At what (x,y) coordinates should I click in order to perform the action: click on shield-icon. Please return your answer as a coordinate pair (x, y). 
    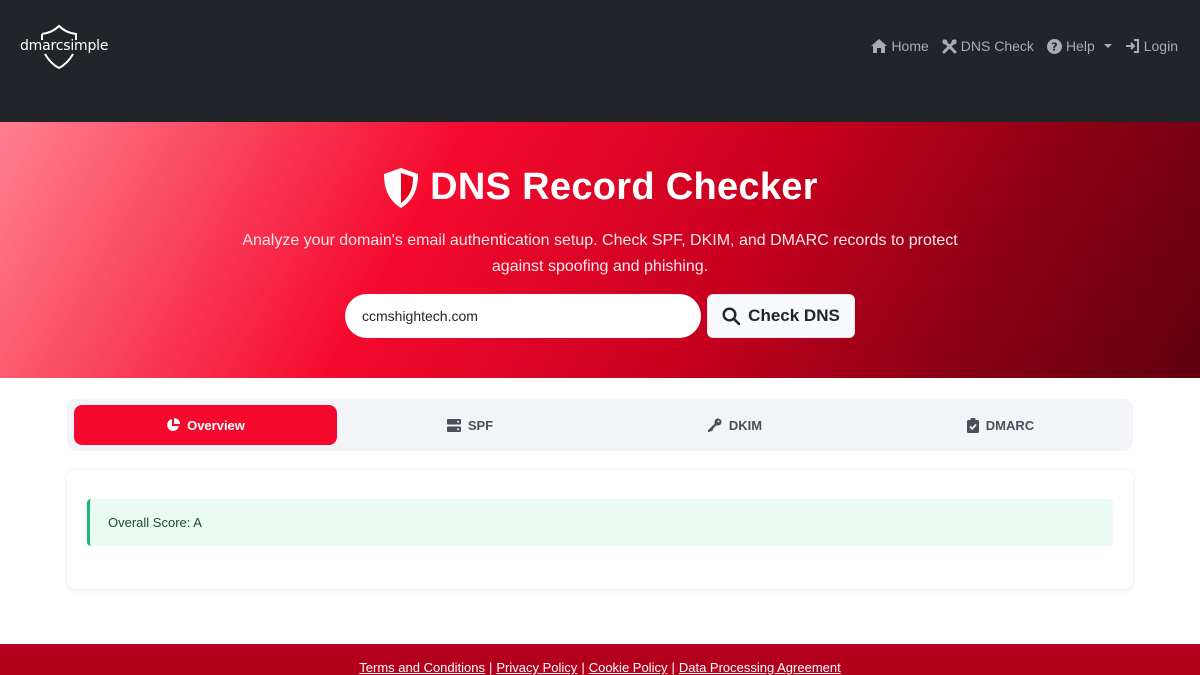
    Looking at the image, I should click on (401, 187).